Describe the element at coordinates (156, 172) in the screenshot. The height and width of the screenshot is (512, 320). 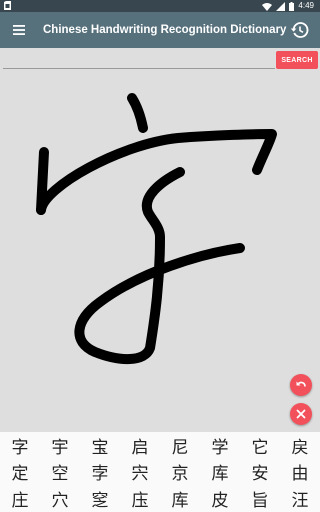
I see `stroke-roof` at that location.